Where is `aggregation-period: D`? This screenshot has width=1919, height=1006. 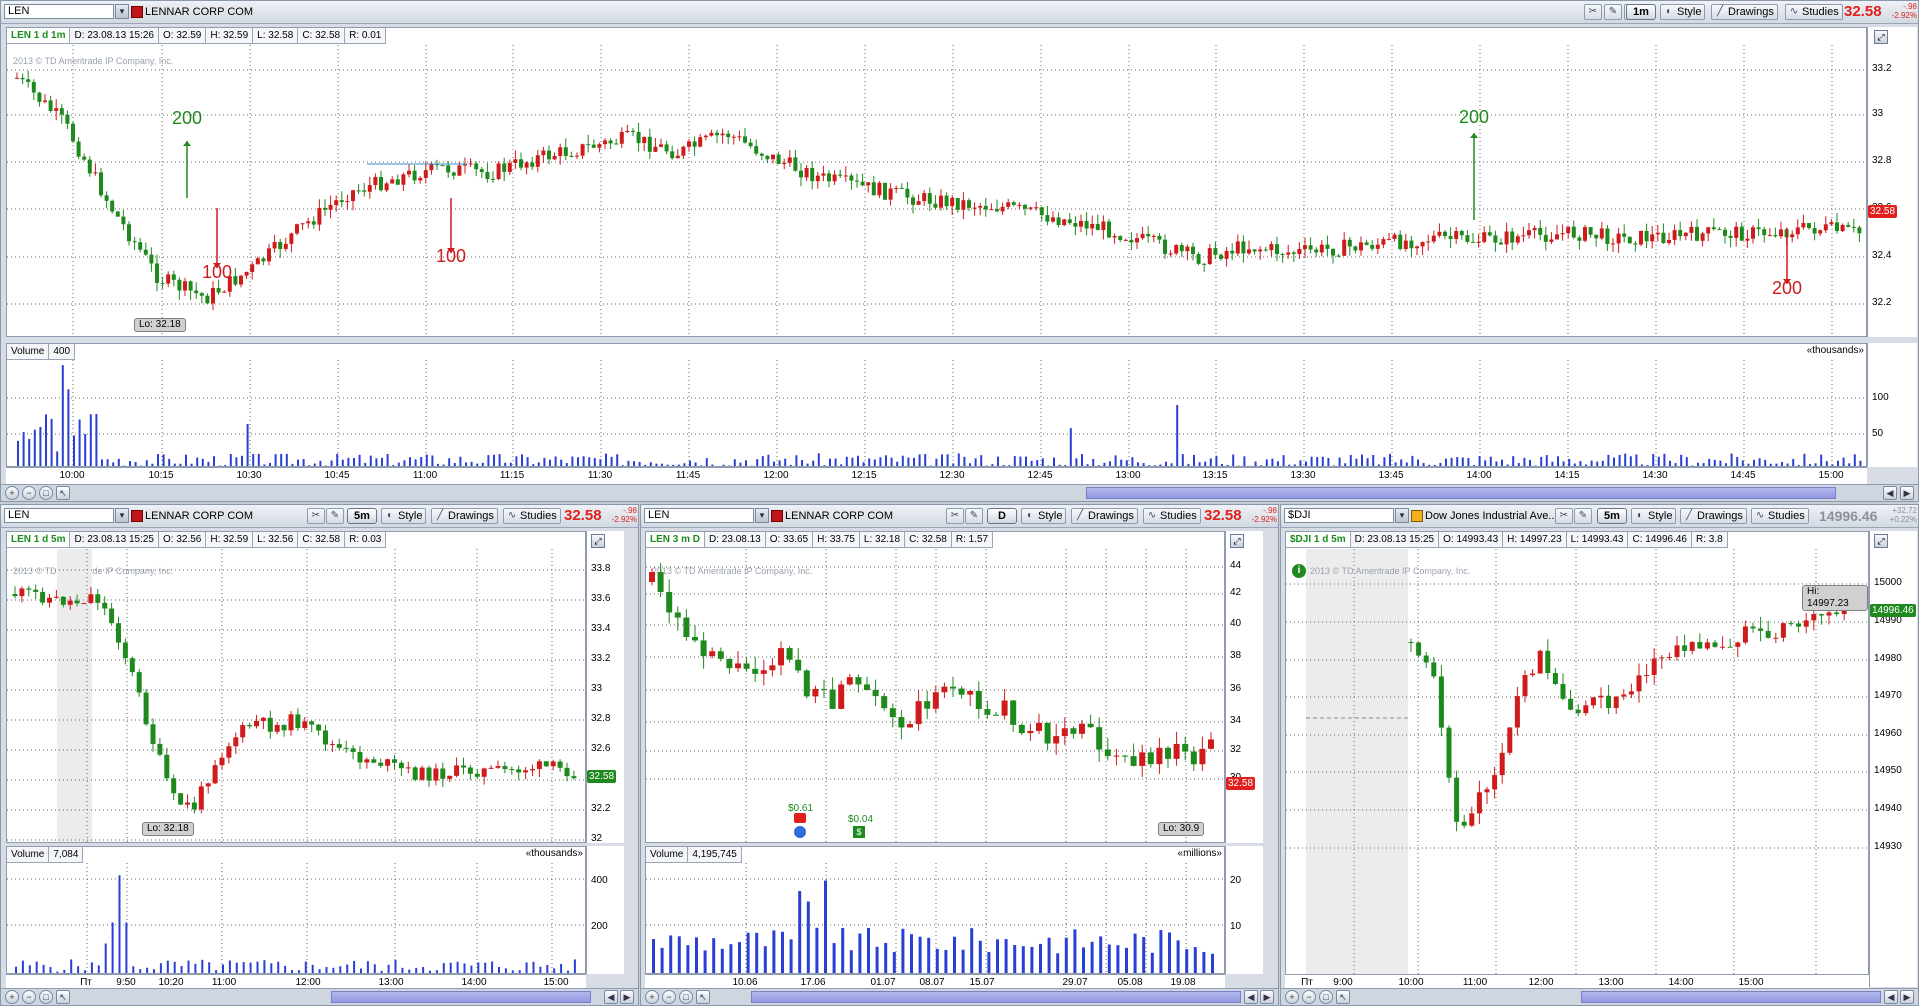 aggregation-period: D is located at coordinates (1002, 516).